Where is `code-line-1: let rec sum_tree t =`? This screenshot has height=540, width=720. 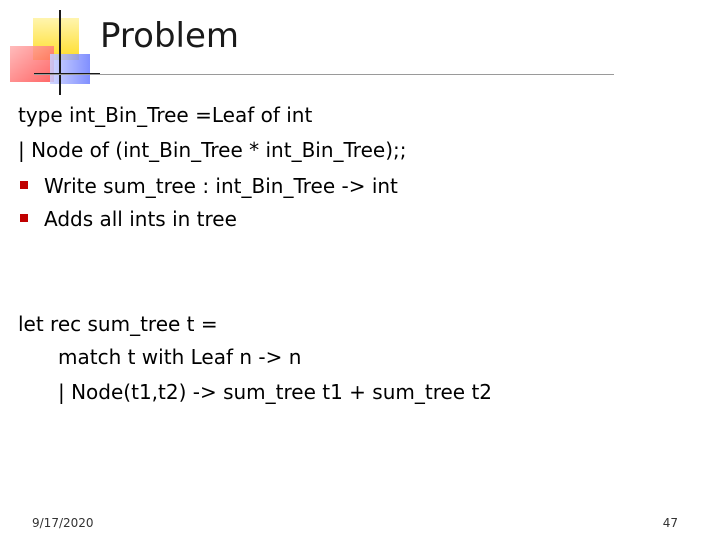
code-line-1: let rec sum_tree t = is located at coordinates (118, 324).